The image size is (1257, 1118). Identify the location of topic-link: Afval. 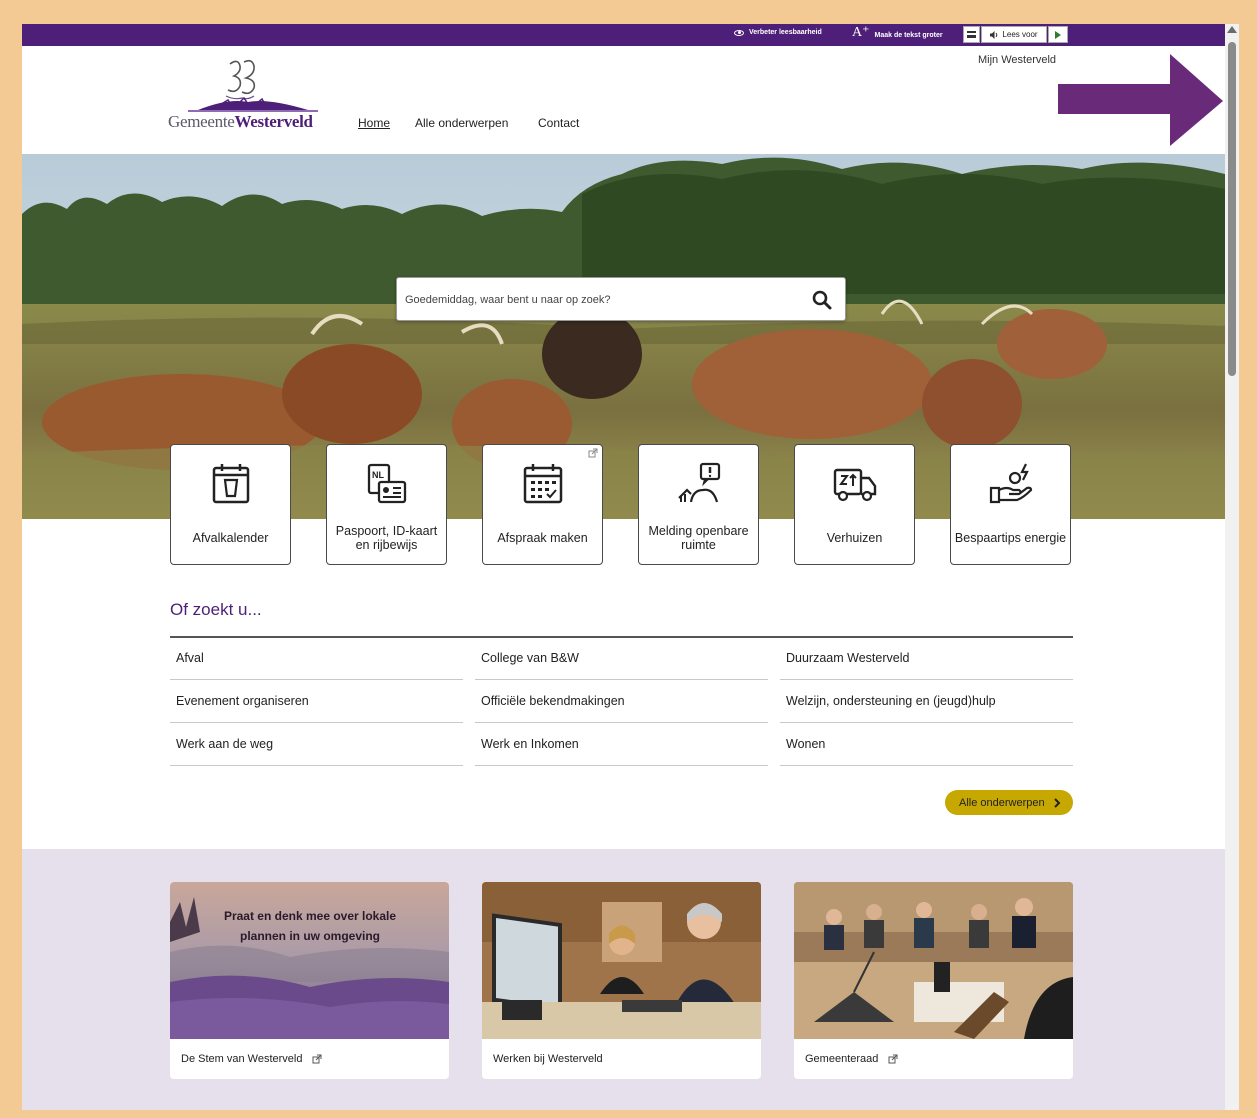
(316, 658).